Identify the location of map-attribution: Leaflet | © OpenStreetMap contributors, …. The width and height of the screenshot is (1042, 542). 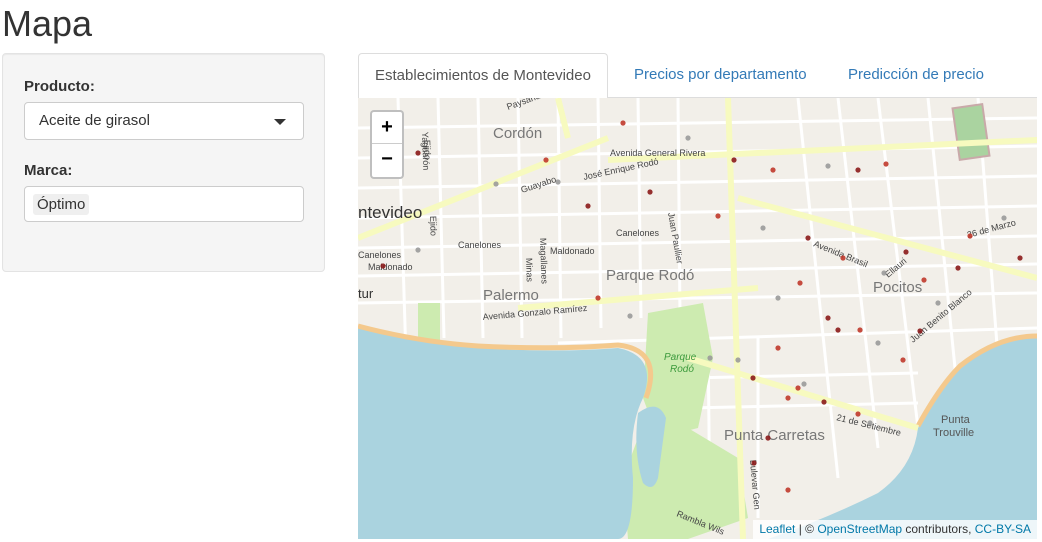
(895, 529).